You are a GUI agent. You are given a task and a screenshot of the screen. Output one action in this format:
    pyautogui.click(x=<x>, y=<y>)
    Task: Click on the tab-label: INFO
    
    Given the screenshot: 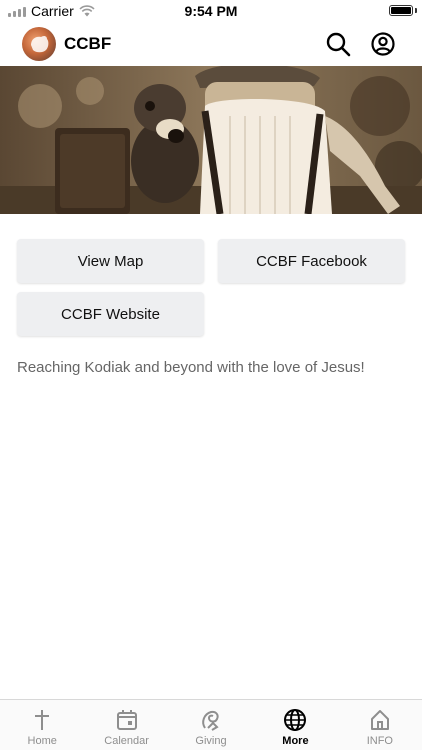 What is the action you would take?
    pyautogui.click(x=379, y=741)
    